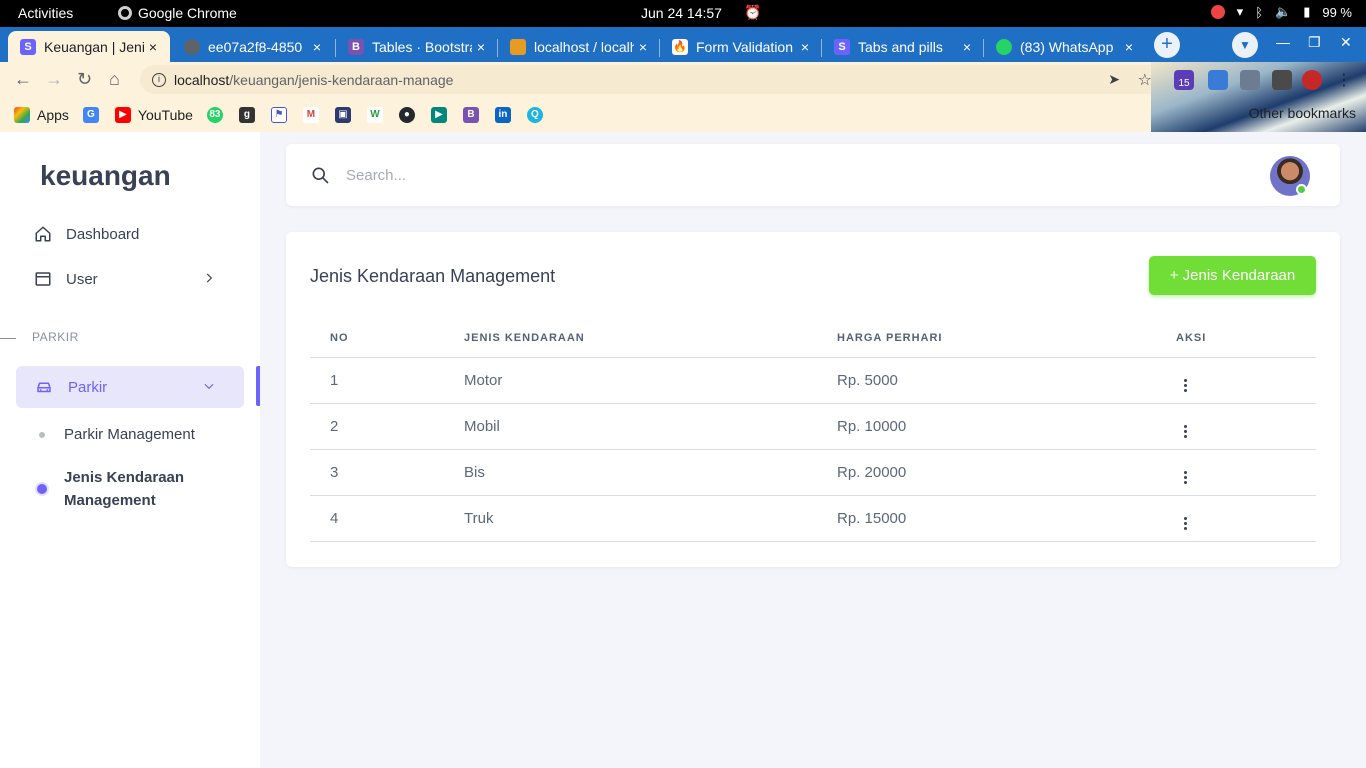 Image resolution: width=1366 pixels, height=768 pixels. What do you see at coordinates (105, 176) in the screenshot?
I see `brand-logo: keuangan` at bounding box center [105, 176].